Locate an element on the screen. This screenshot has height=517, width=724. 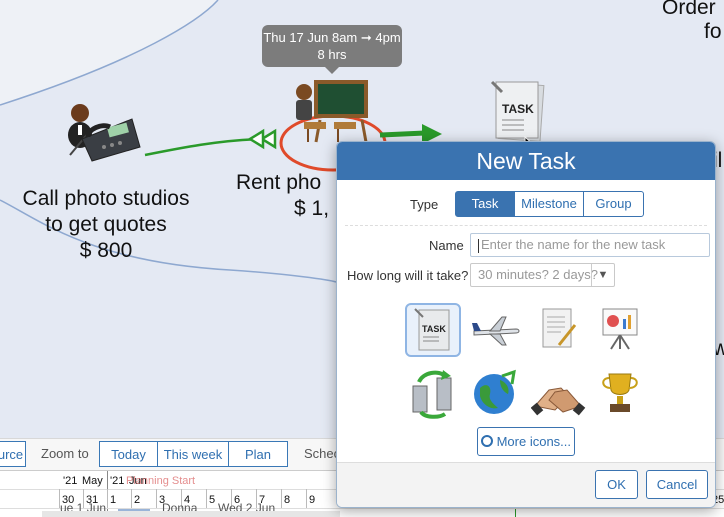
duration-input: 30 minutes? 2 days? ▼ is located at coordinates (542, 275).